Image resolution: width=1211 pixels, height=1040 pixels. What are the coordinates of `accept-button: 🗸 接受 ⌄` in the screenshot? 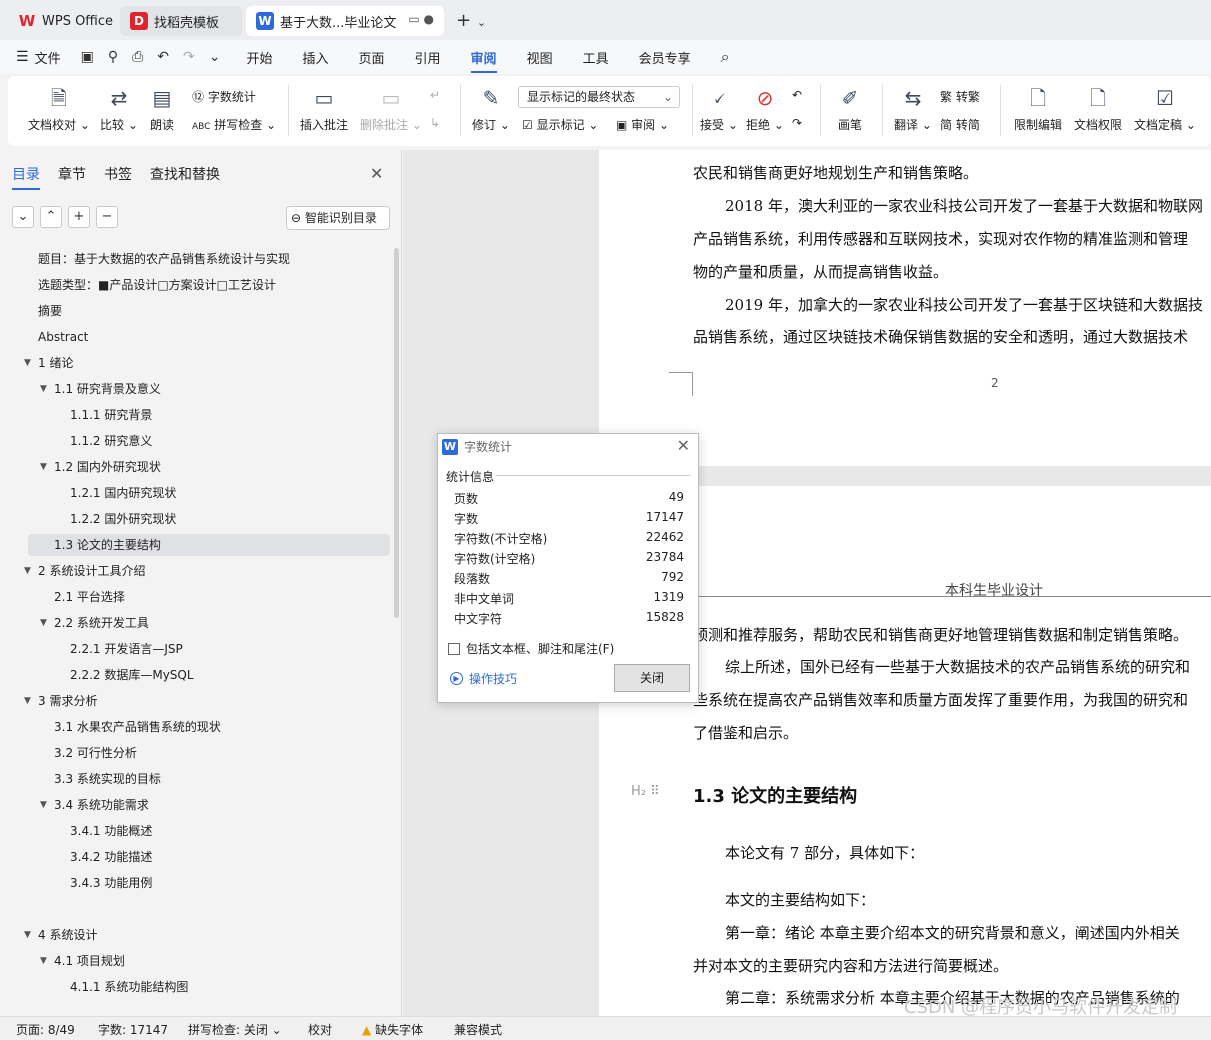 It's located at (719, 108).